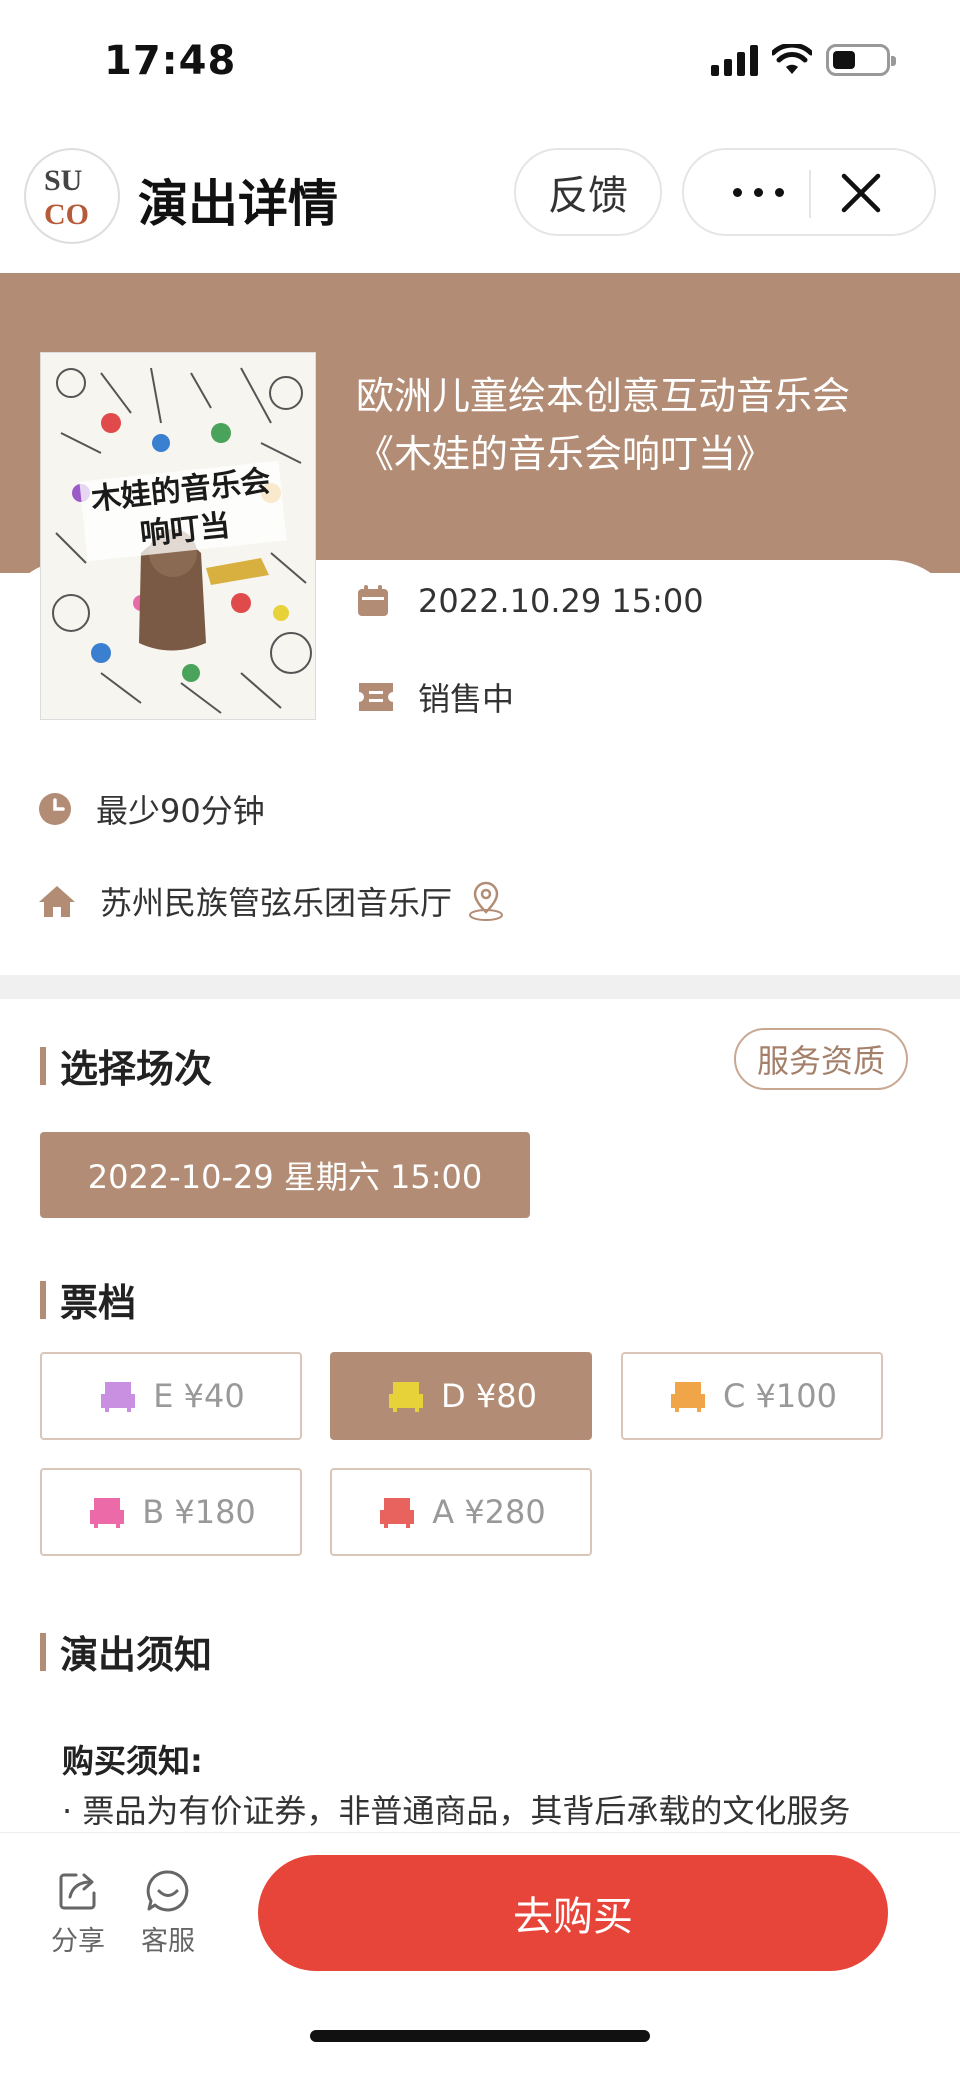 The width and height of the screenshot is (960, 2079). I want to click on clock-icon, so click(55, 809).